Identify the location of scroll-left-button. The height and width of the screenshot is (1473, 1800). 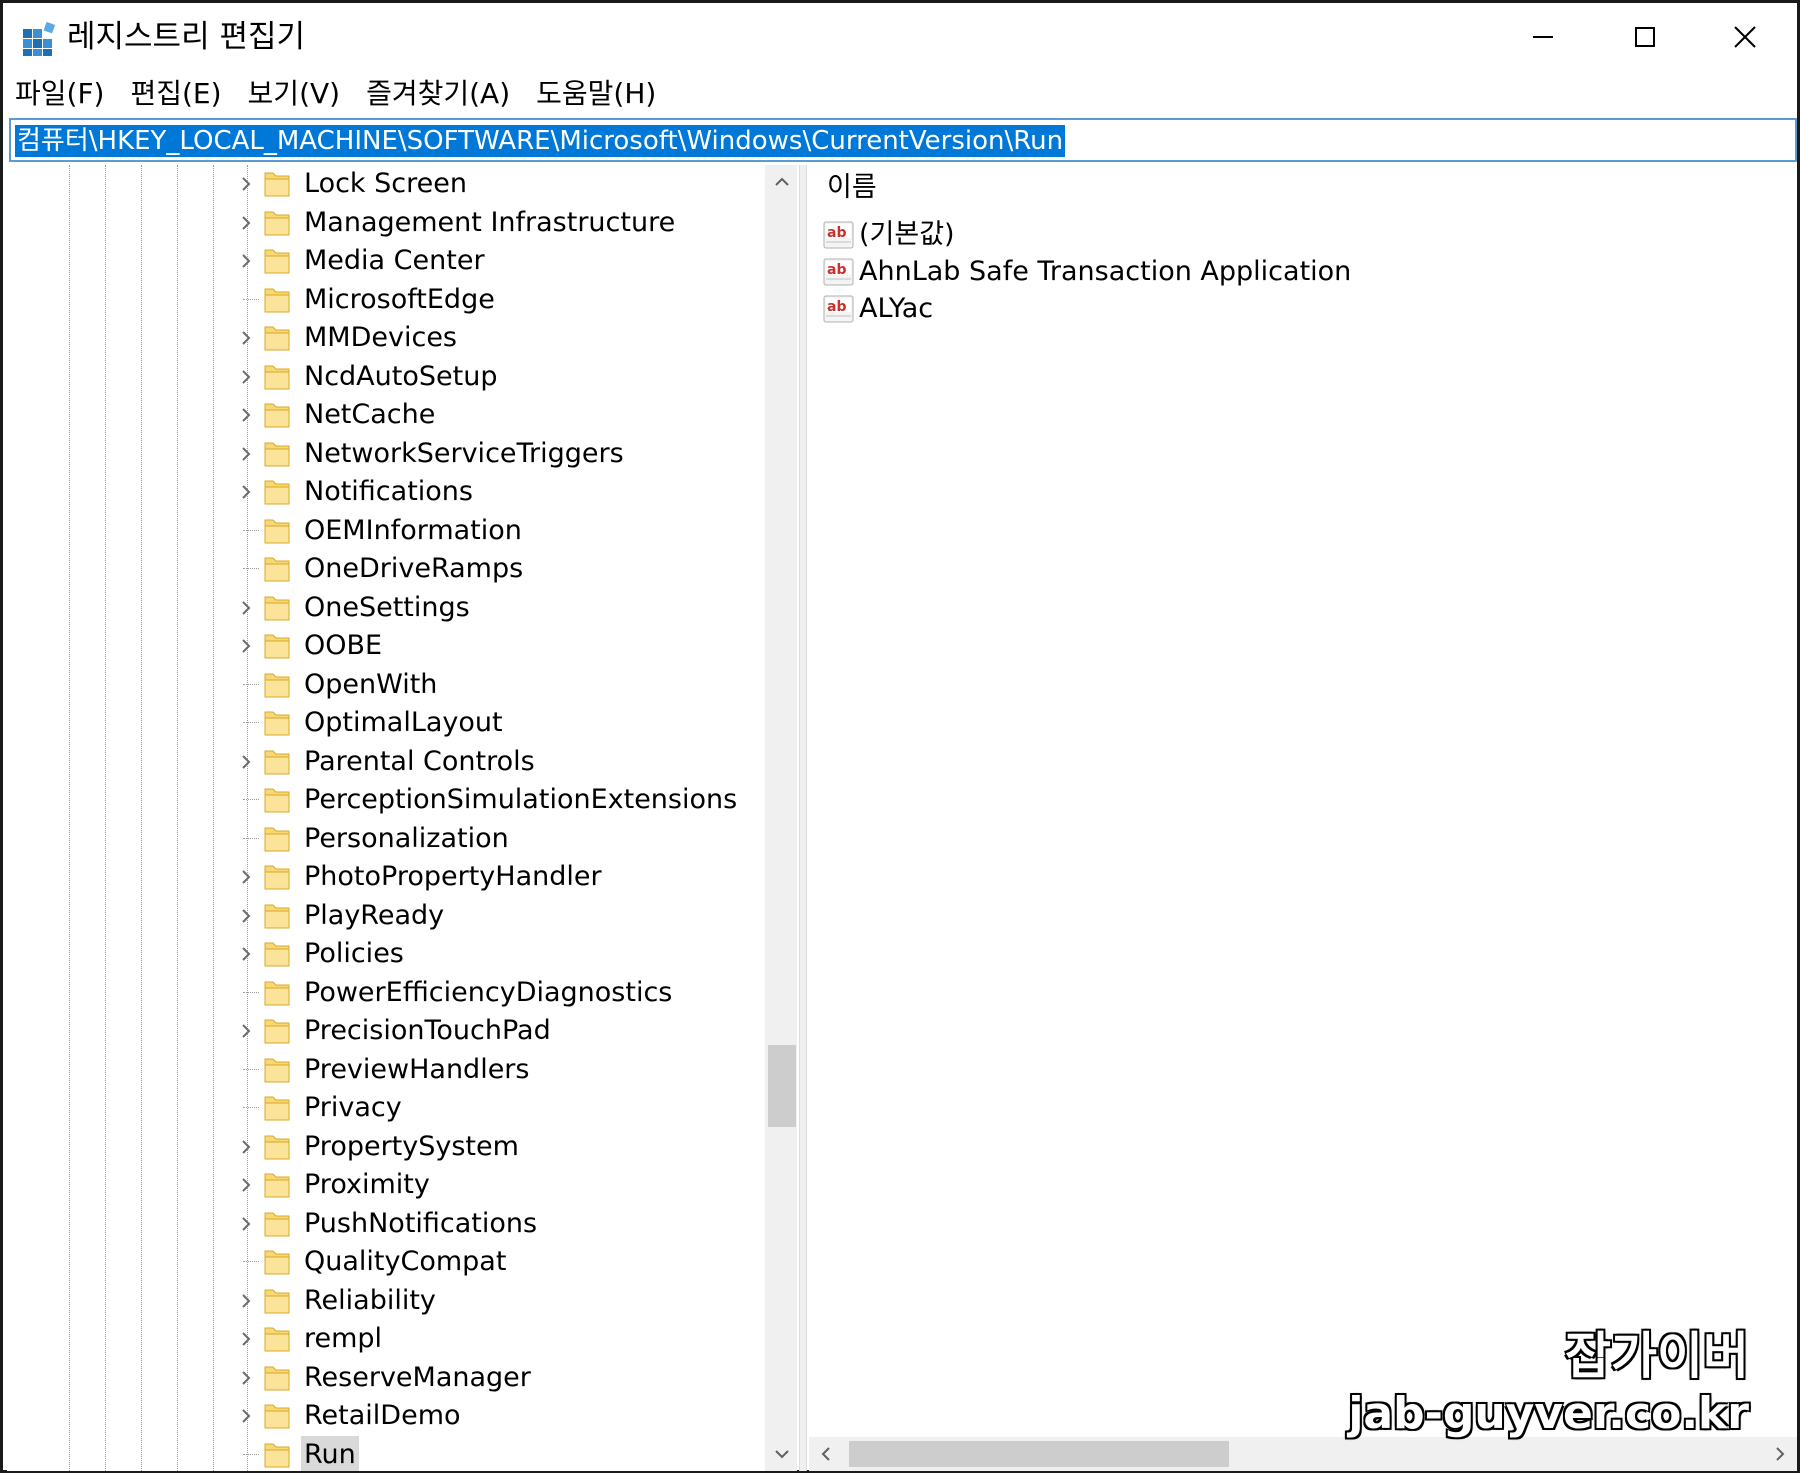
(826, 1454).